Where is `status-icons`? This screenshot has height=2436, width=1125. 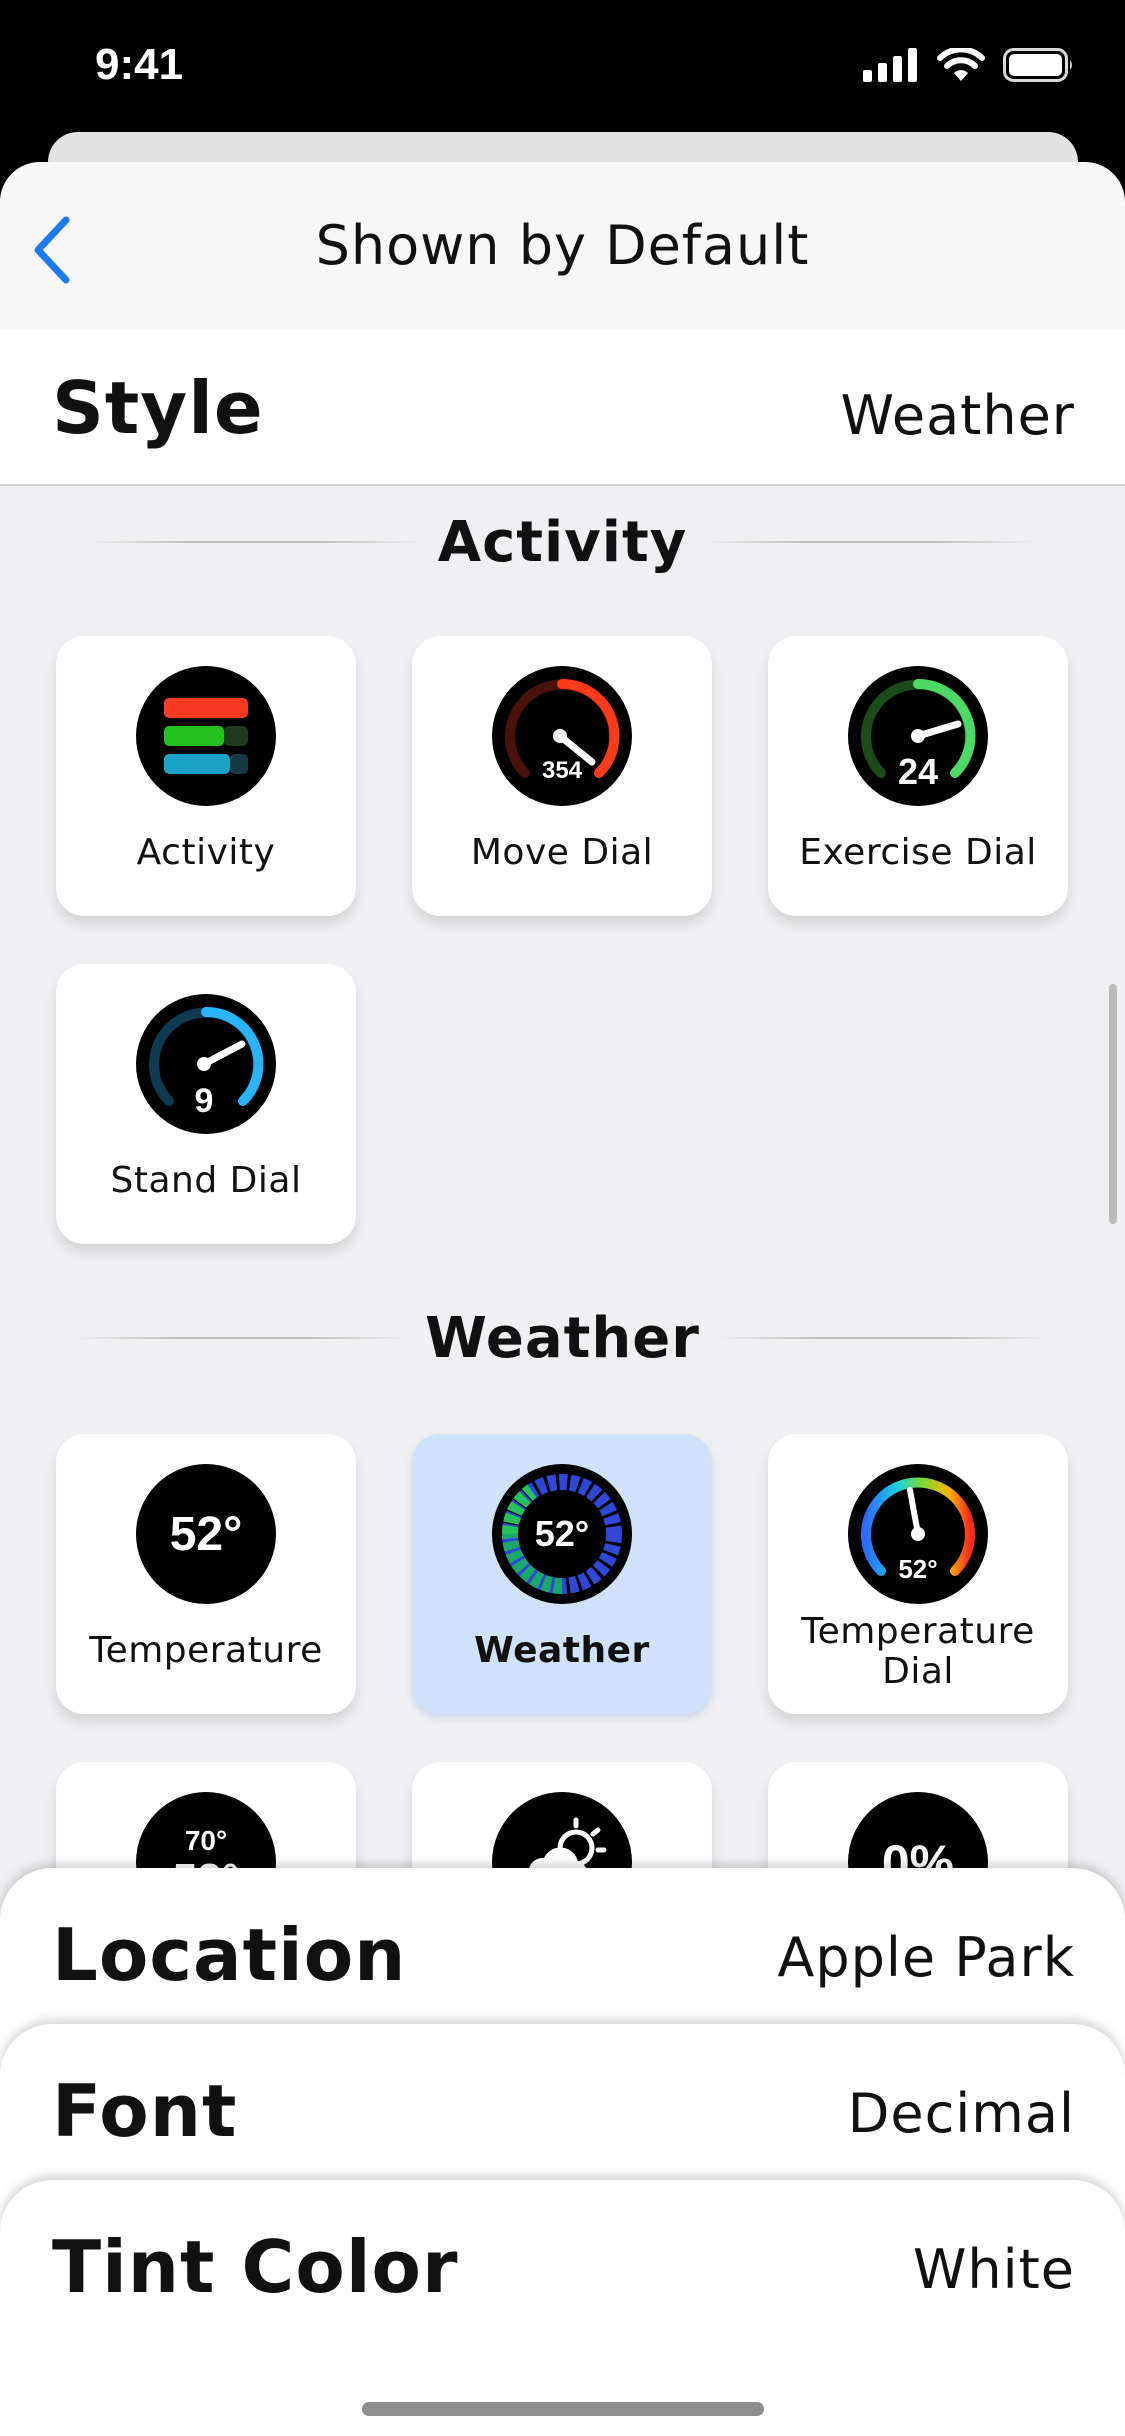
status-icons is located at coordinates (969, 65).